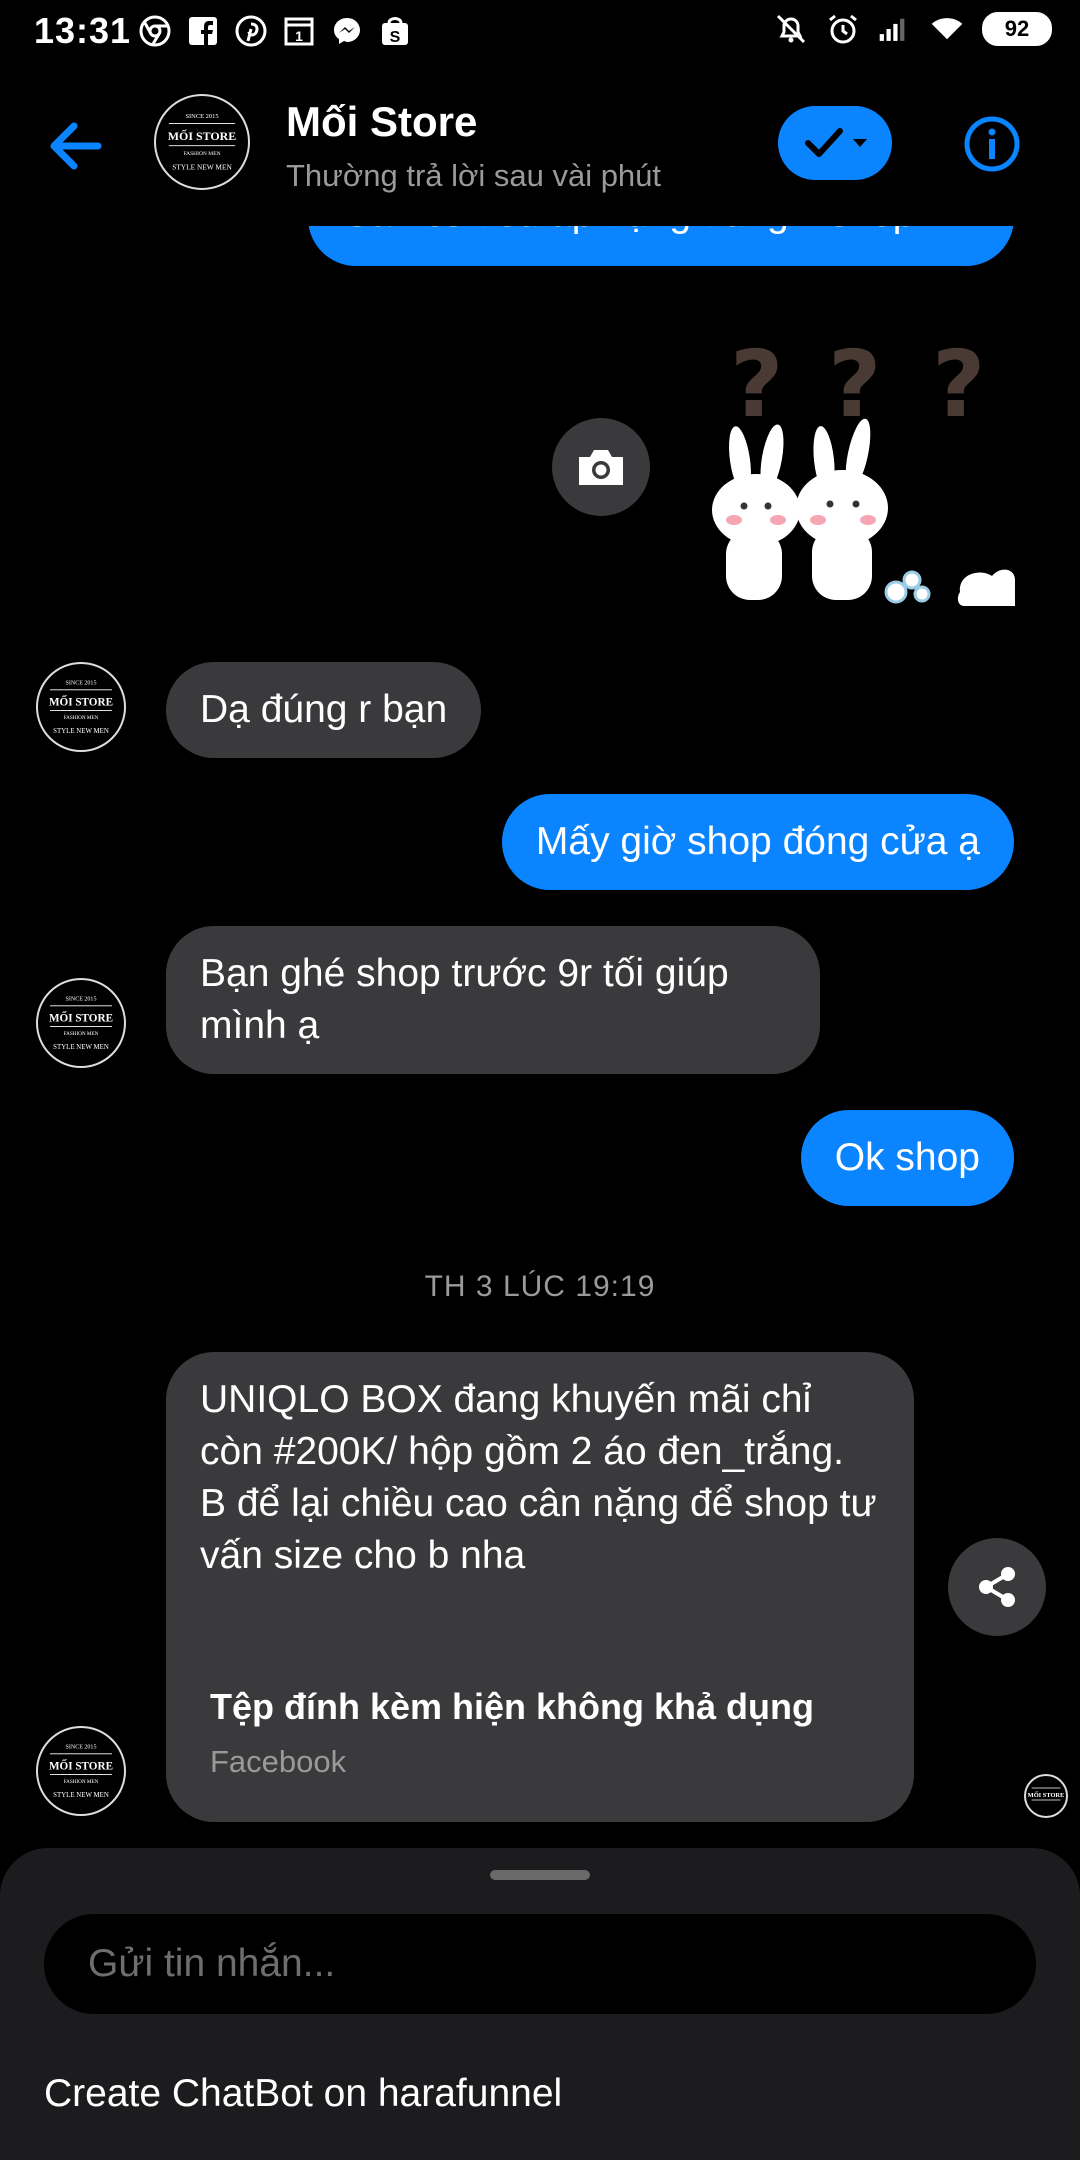 This screenshot has height=2160, width=1080. Describe the element at coordinates (395, 37) in the screenshot. I see `svg-text: S` at that location.